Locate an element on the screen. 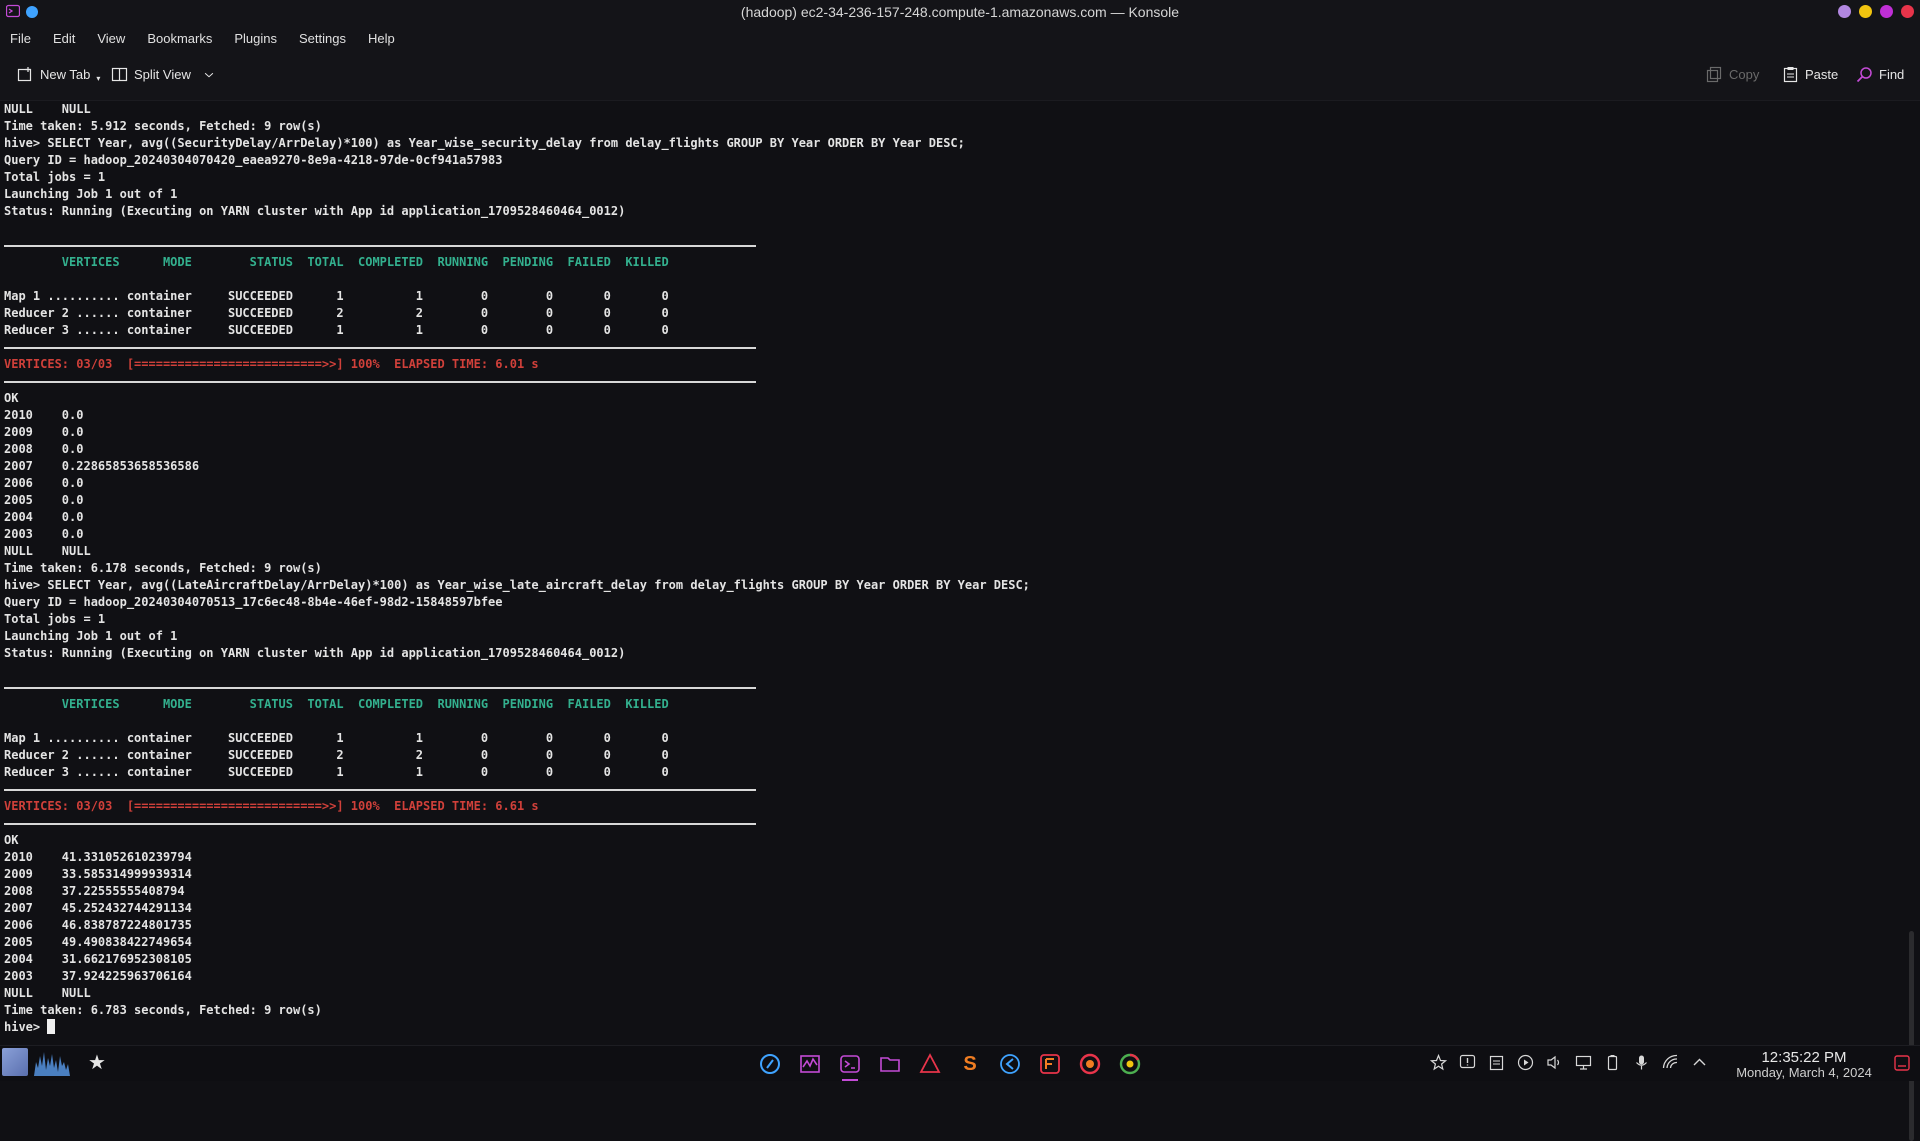 The width and height of the screenshot is (1920, 1141). copy-icon is located at coordinates (1714, 74).